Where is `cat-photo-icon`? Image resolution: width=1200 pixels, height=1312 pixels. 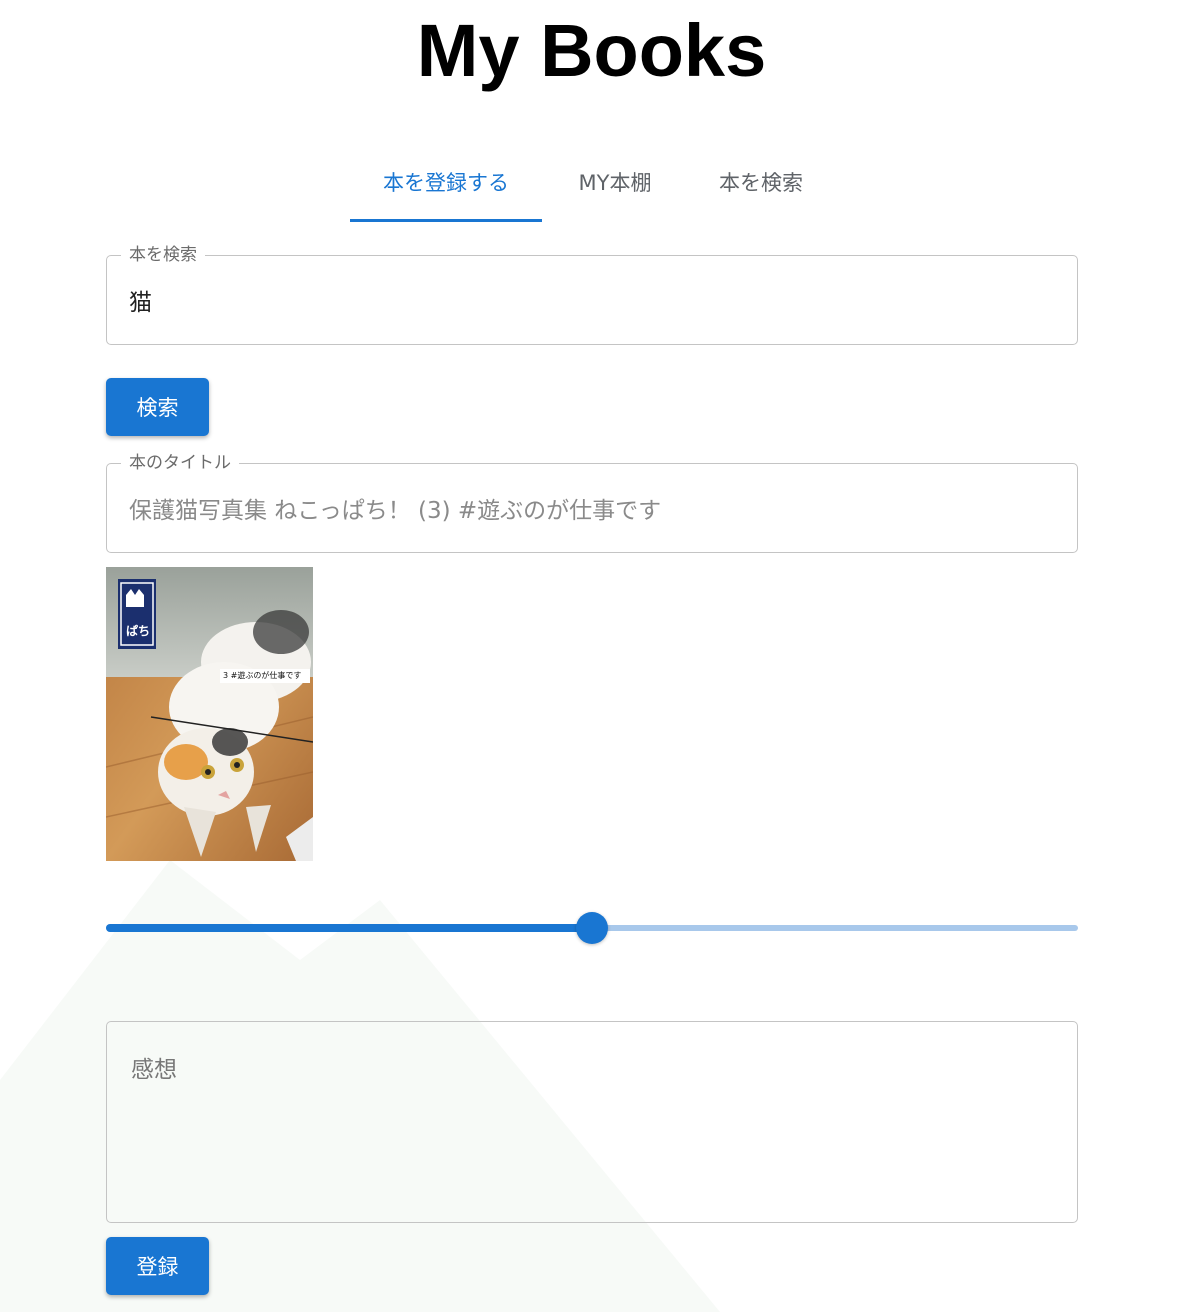 cat-photo-icon is located at coordinates (209, 714).